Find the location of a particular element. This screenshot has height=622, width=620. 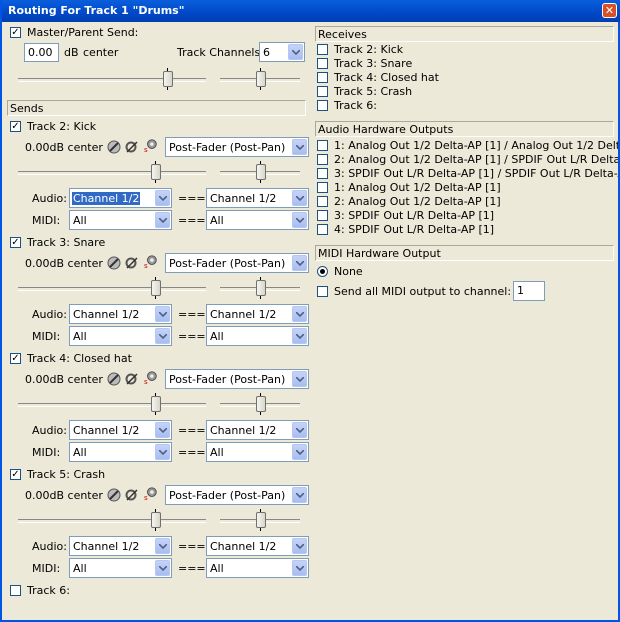

send-track6-checkbox is located at coordinates (15, 590).